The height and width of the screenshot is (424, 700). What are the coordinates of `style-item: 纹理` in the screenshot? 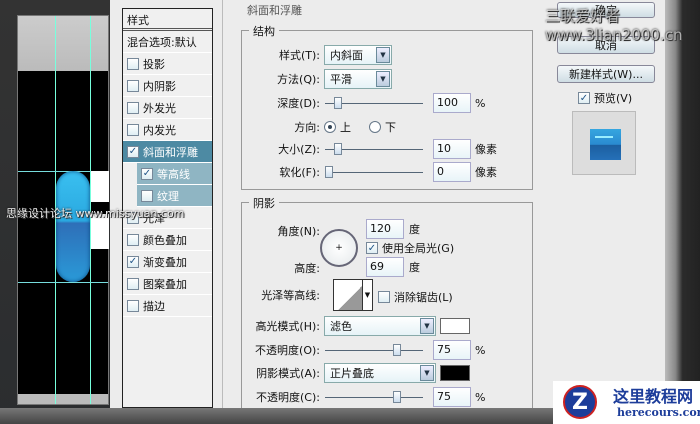 It's located at (174, 196).